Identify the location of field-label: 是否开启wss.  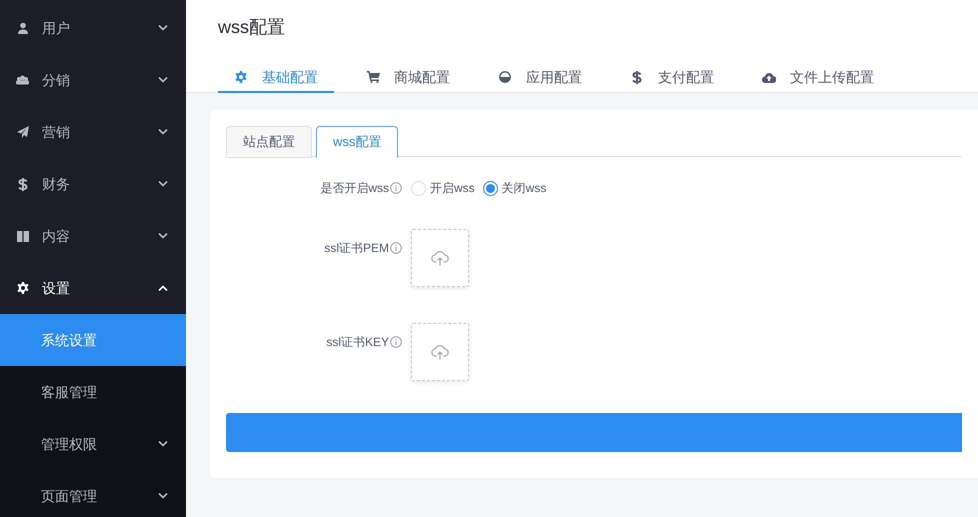
(354, 188).